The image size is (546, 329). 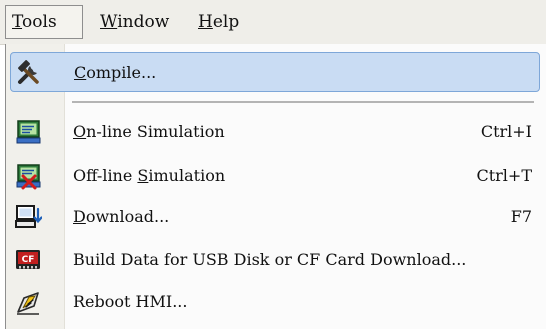 I want to click on menu-item-online-simulation-label: On-line Simulation, so click(x=149, y=132).